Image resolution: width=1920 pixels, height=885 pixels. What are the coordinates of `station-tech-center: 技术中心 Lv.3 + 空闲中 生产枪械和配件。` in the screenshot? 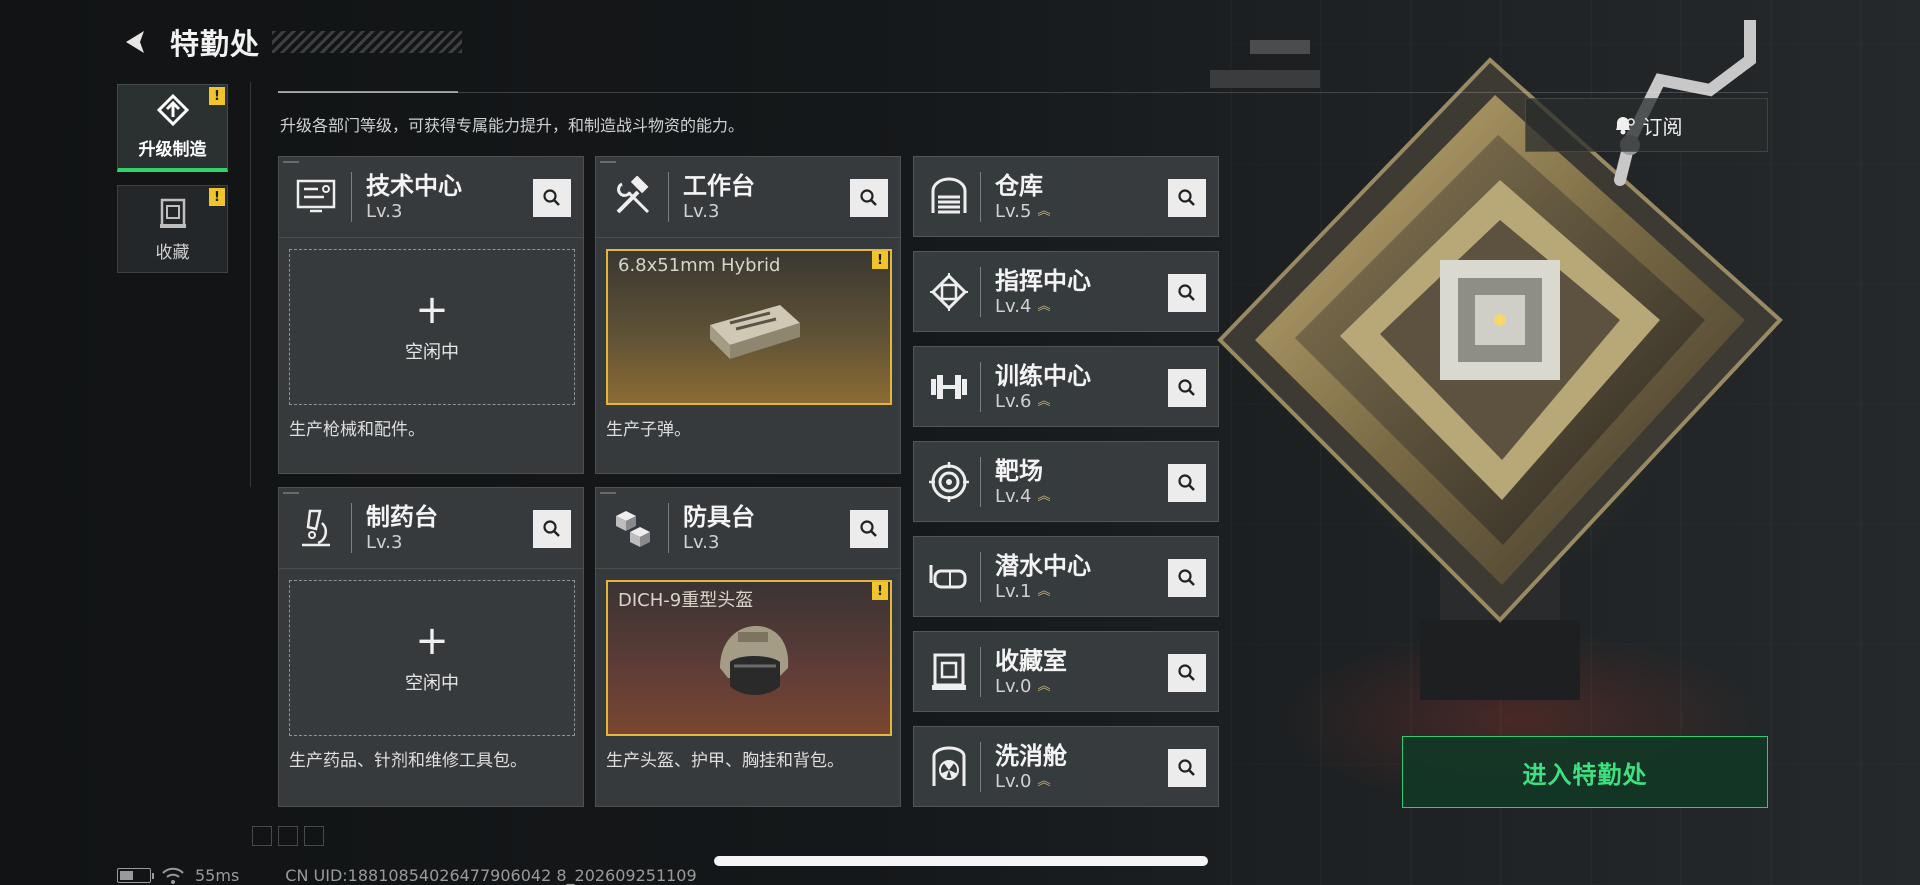 It's located at (431, 315).